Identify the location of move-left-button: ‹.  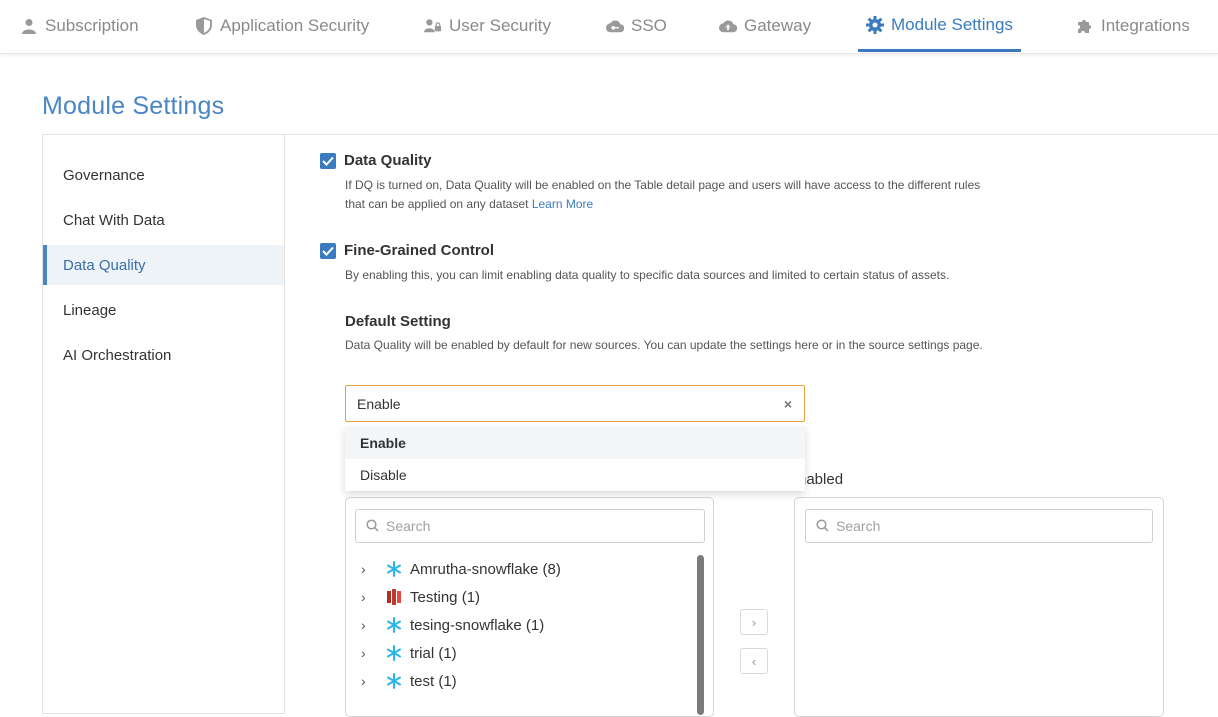
(754, 661).